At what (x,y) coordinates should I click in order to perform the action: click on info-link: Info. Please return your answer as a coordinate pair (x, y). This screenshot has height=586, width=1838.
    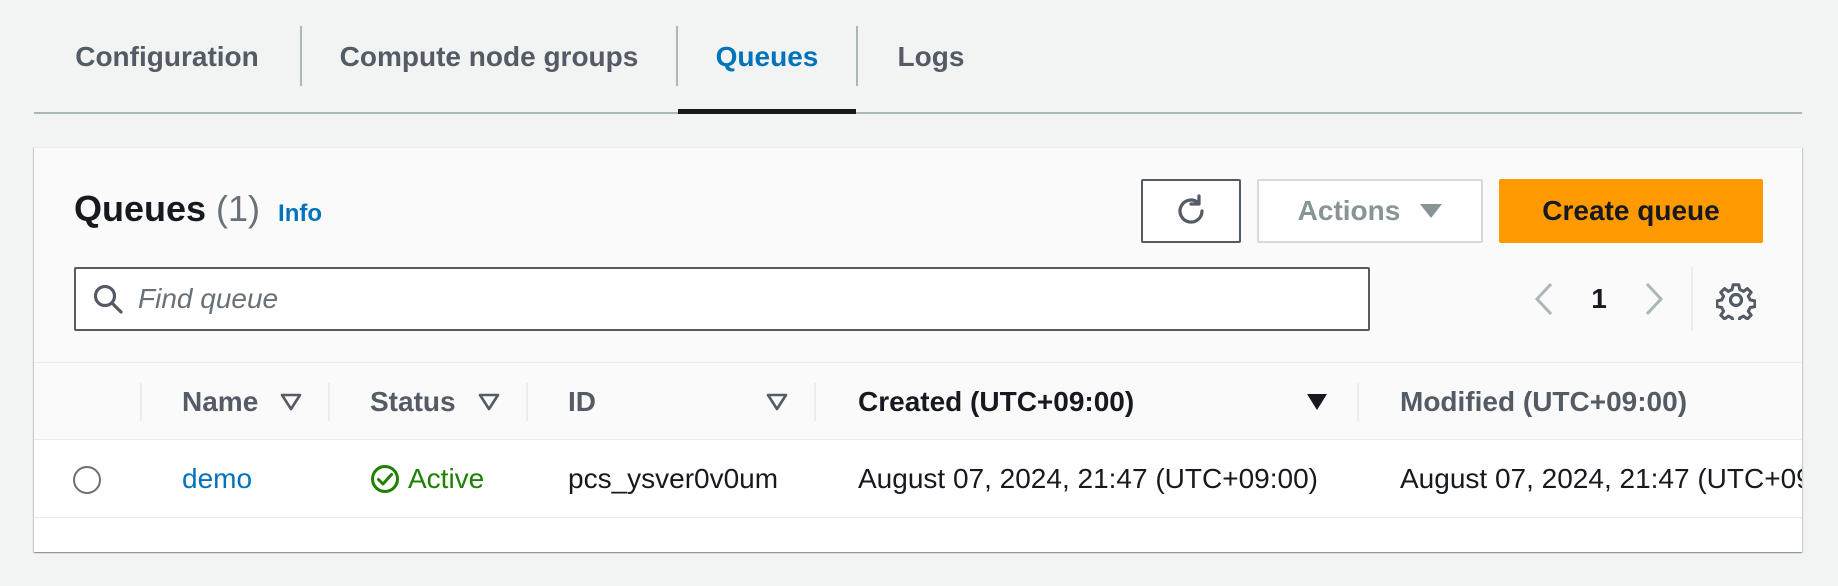
    Looking at the image, I should click on (300, 214).